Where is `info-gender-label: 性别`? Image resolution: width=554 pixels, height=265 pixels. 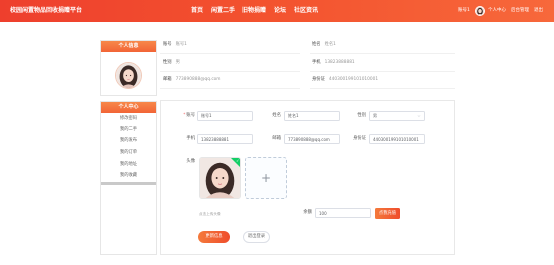
info-gender-label: 性别 is located at coordinates (167, 62).